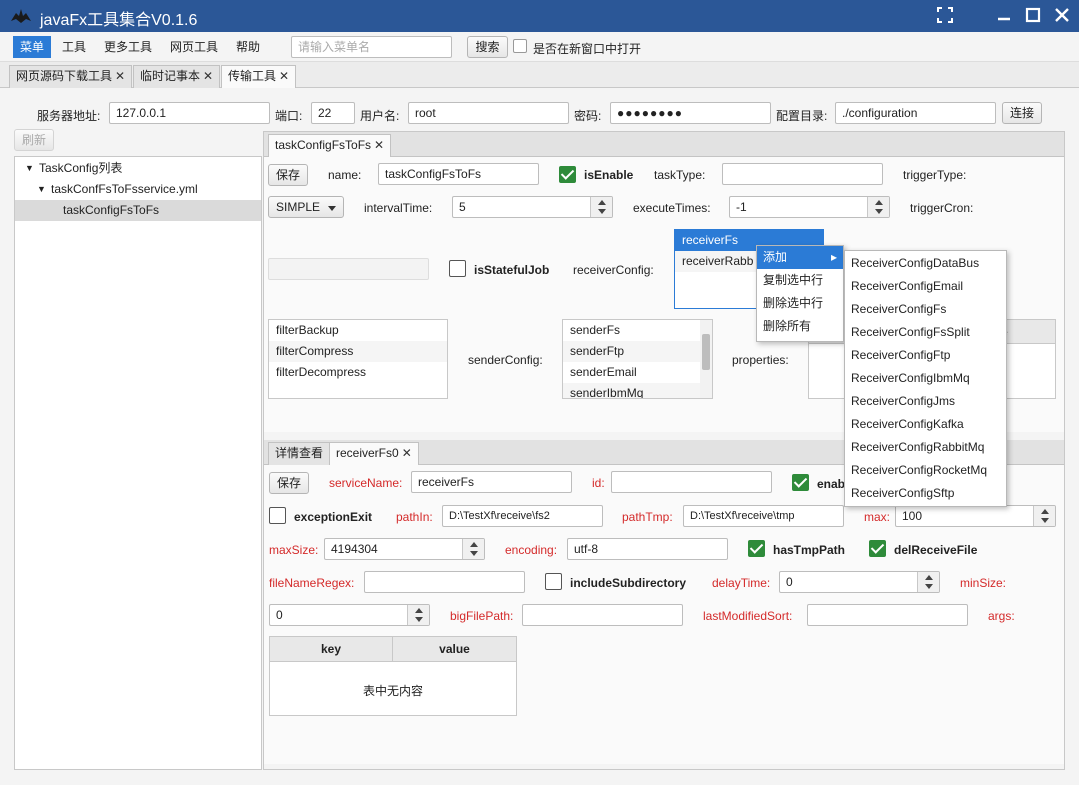 This screenshot has height=785, width=1079. What do you see at coordinates (454, 649) in the screenshot?
I see `column-header-value: value` at bounding box center [454, 649].